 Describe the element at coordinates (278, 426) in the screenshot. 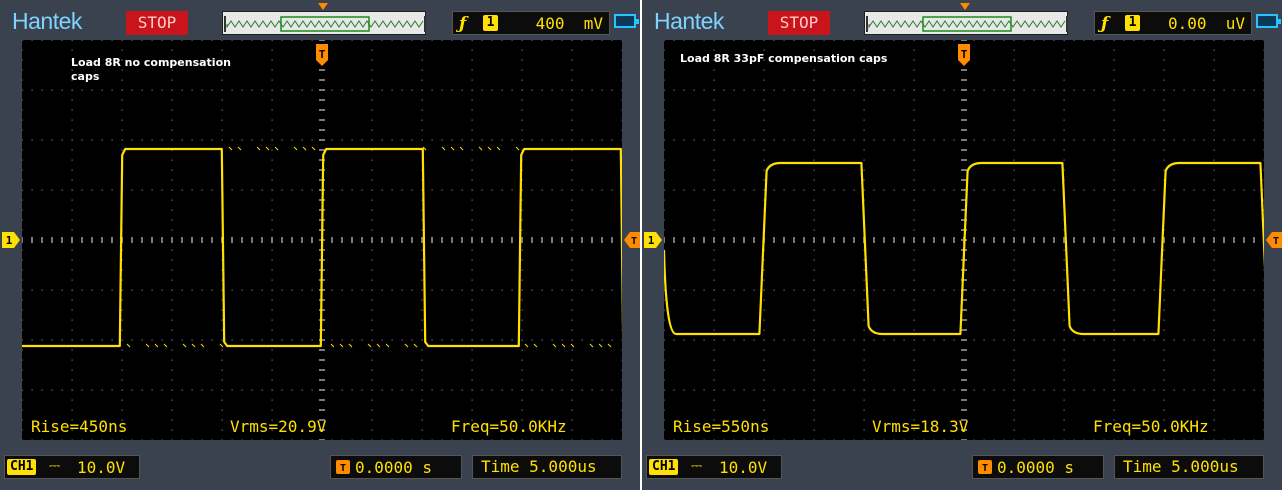

I see `measurement-vrms: Vrms=20.9V` at that location.